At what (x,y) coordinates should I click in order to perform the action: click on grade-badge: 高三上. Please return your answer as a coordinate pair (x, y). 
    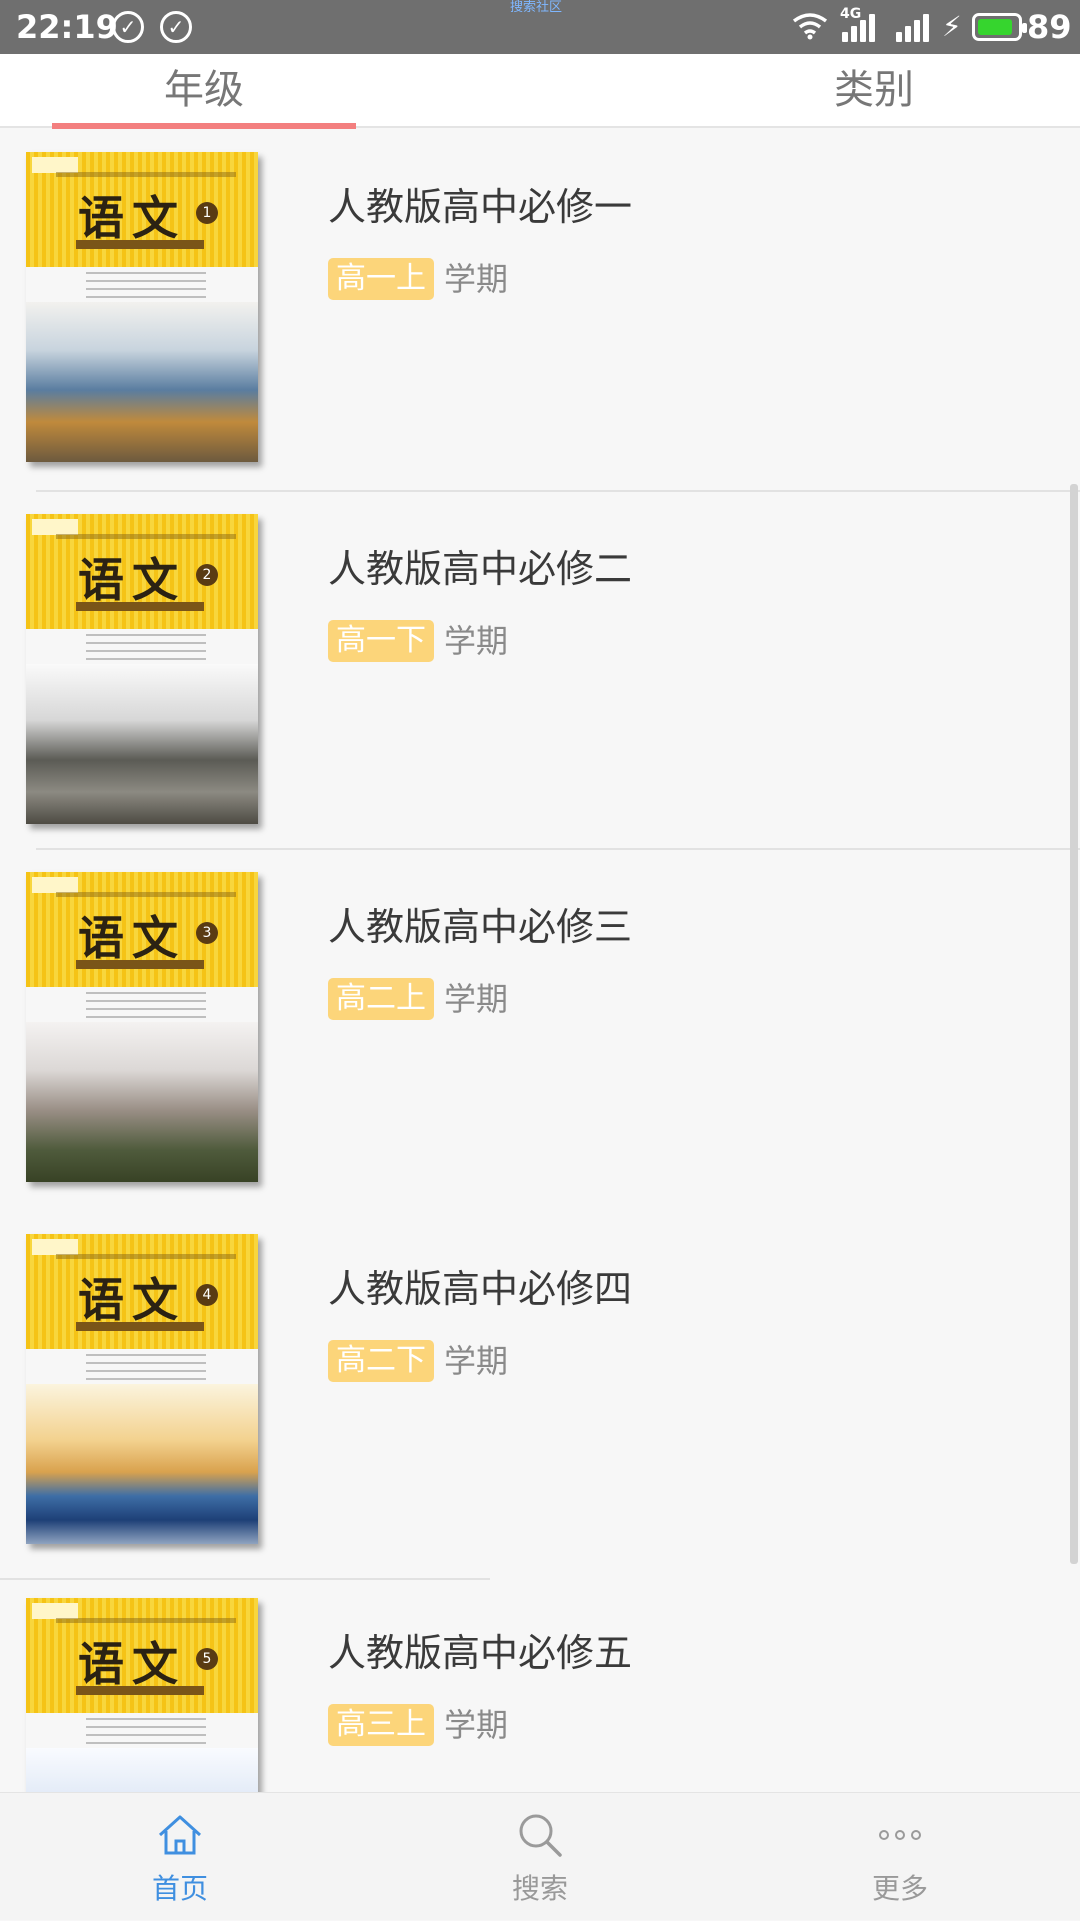
    Looking at the image, I should click on (381, 1725).